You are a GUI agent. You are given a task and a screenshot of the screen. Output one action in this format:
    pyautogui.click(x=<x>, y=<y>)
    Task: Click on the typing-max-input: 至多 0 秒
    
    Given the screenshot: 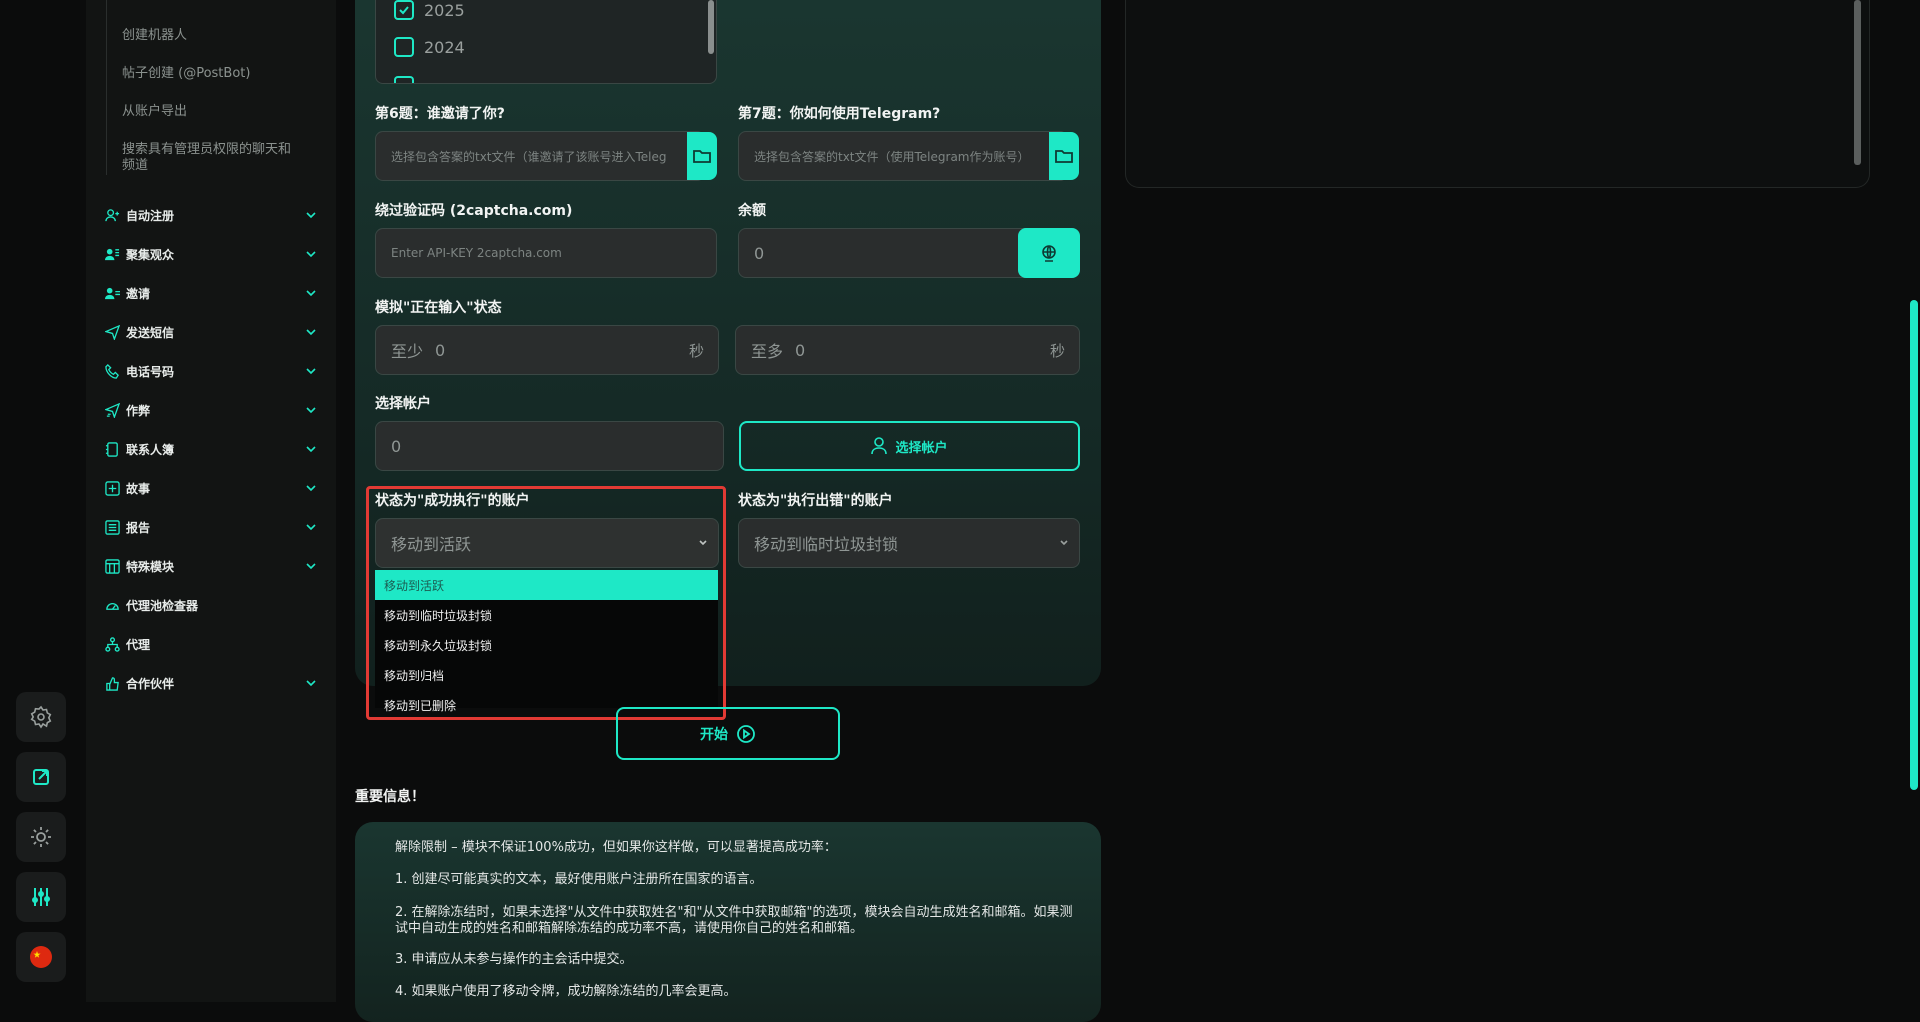 What is the action you would take?
    pyautogui.click(x=907, y=350)
    